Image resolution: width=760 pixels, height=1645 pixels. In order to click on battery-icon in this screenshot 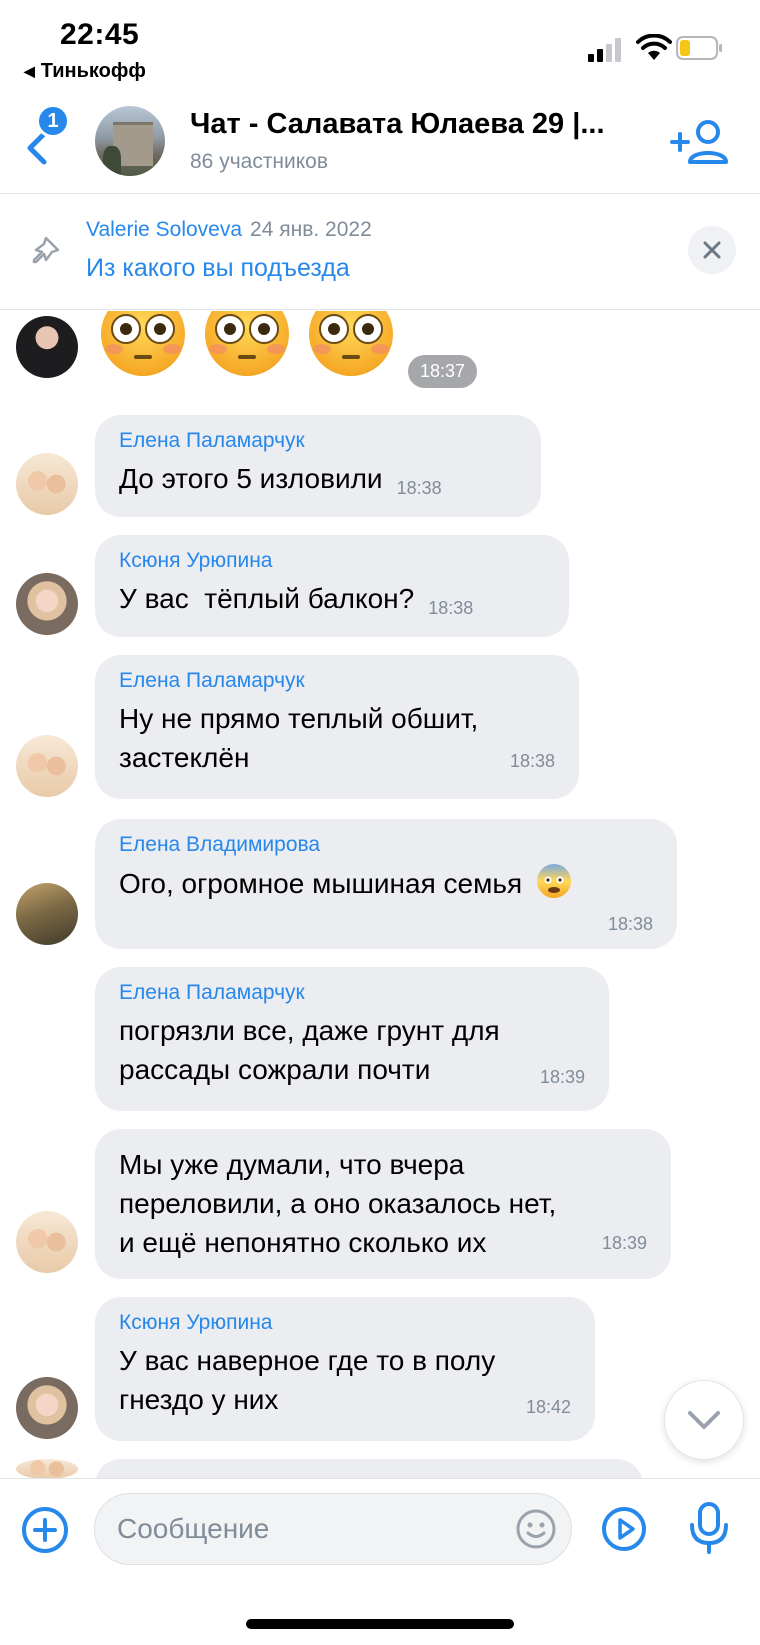, I will do `click(699, 48)`.